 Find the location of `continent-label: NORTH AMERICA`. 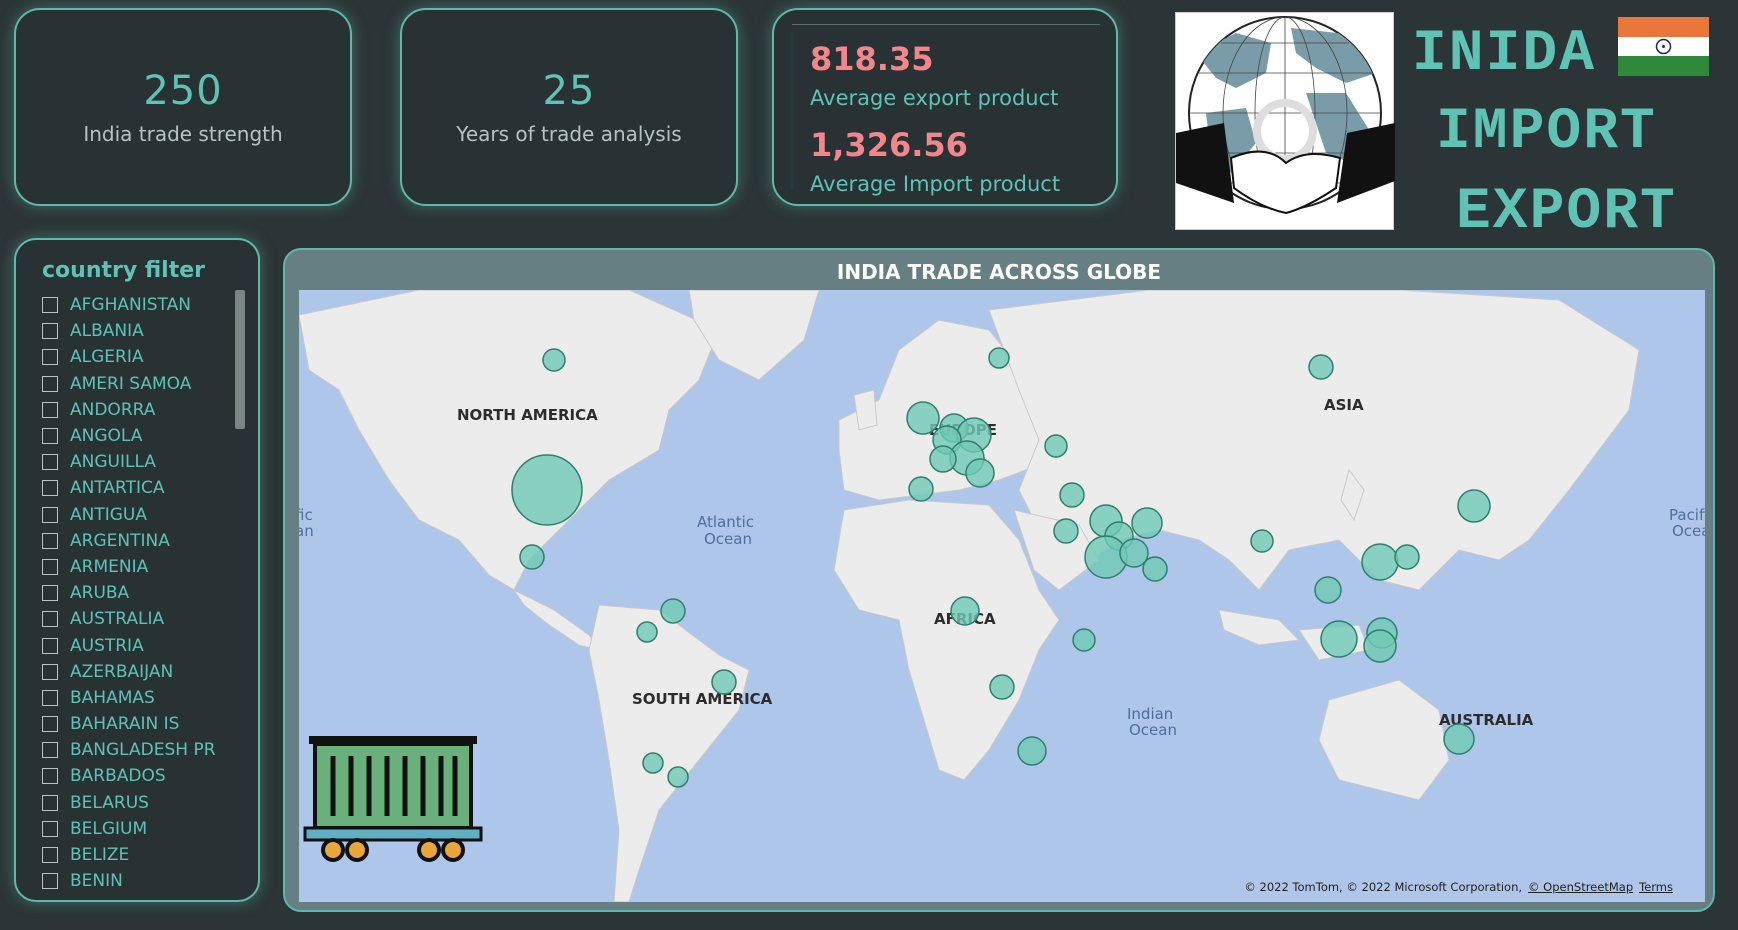

continent-label: NORTH AMERICA is located at coordinates (527, 415).